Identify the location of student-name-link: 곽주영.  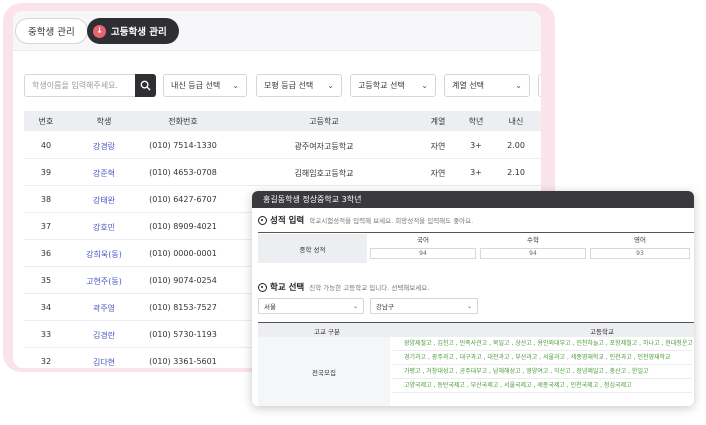
(104, 308).